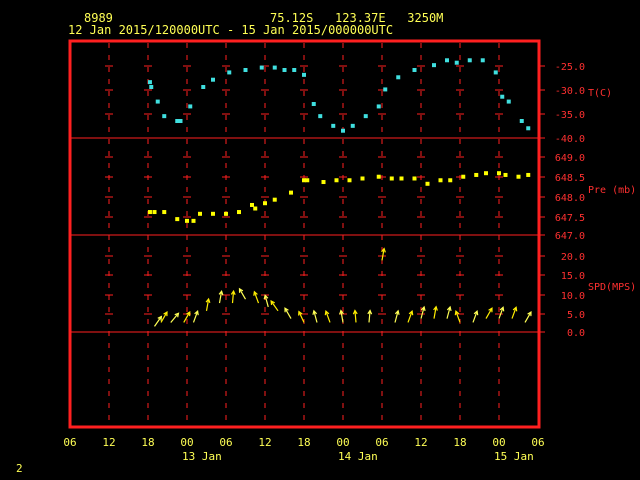 The width and height of the screenshot is (640, 480). Describe the element at coordinates (19, 468) in the screenshot. I see `page-number: 2` at that location.